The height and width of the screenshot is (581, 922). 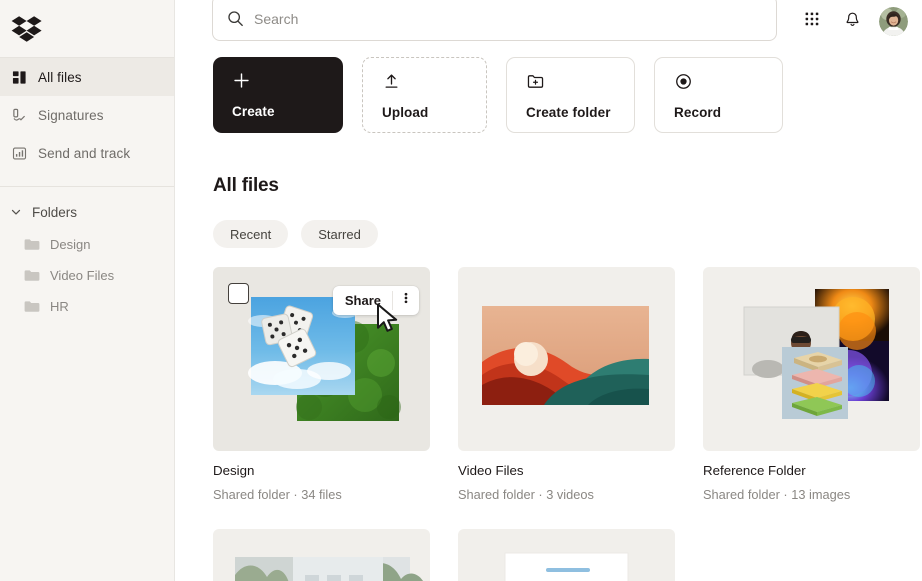 I want to click on top-bar, so click(x=548, y=22).